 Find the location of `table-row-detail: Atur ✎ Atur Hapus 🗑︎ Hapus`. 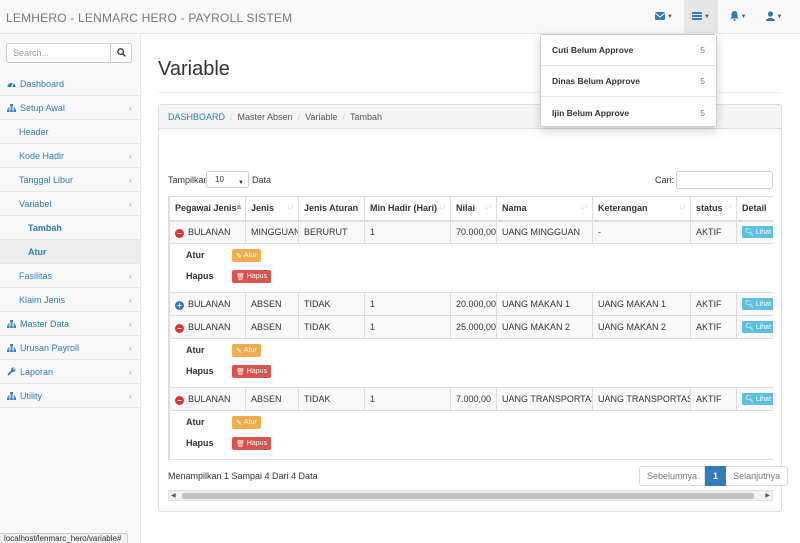

table-row-detail: Atur ✎ Atur Hapus 🗑︎ Hapus is located at coordinates (471, 268).